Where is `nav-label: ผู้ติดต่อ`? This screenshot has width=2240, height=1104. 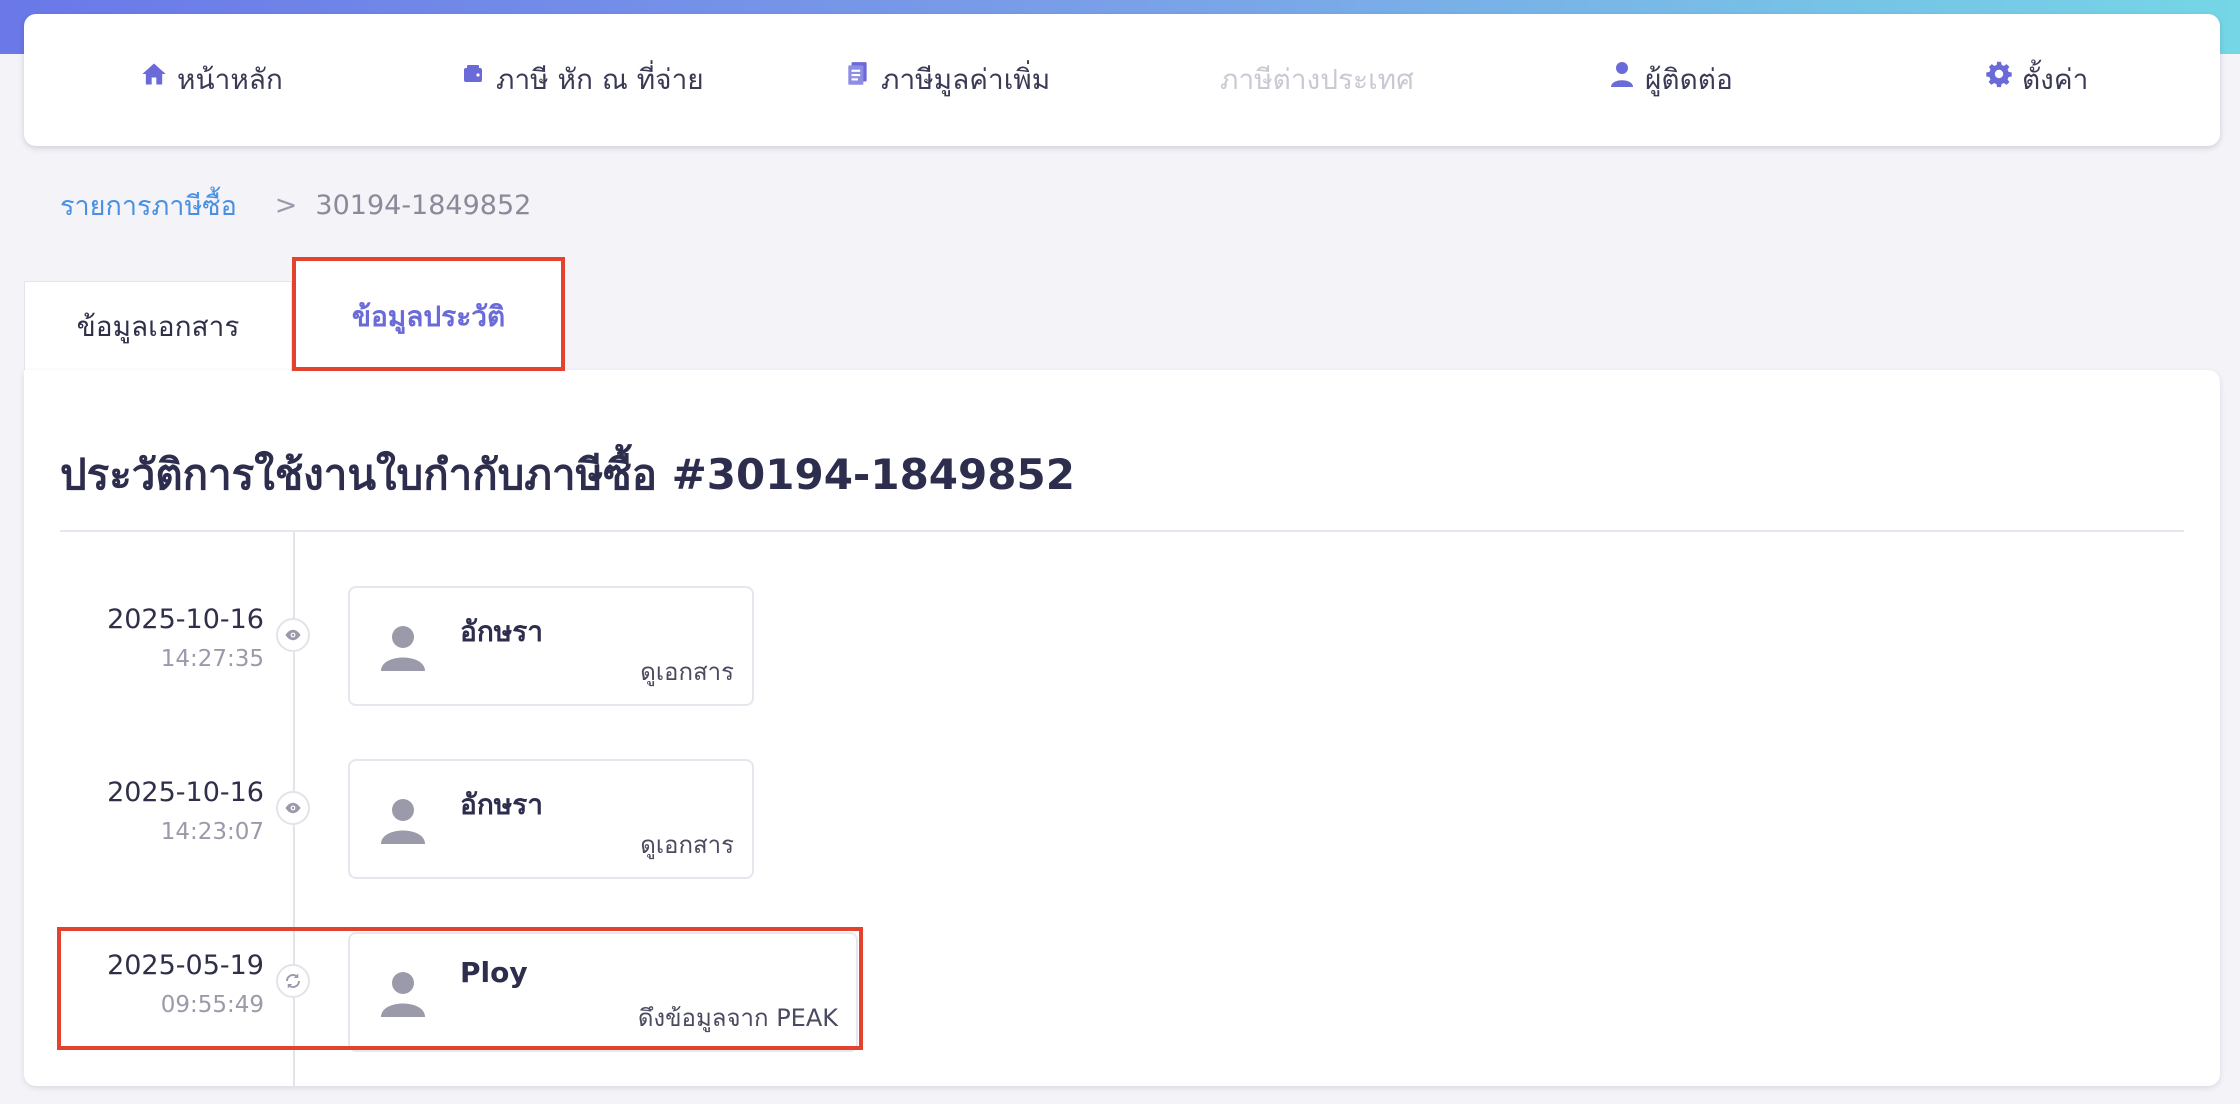 nav-label: ผู้ติดต่อ is located at coordinates (1689, 79).